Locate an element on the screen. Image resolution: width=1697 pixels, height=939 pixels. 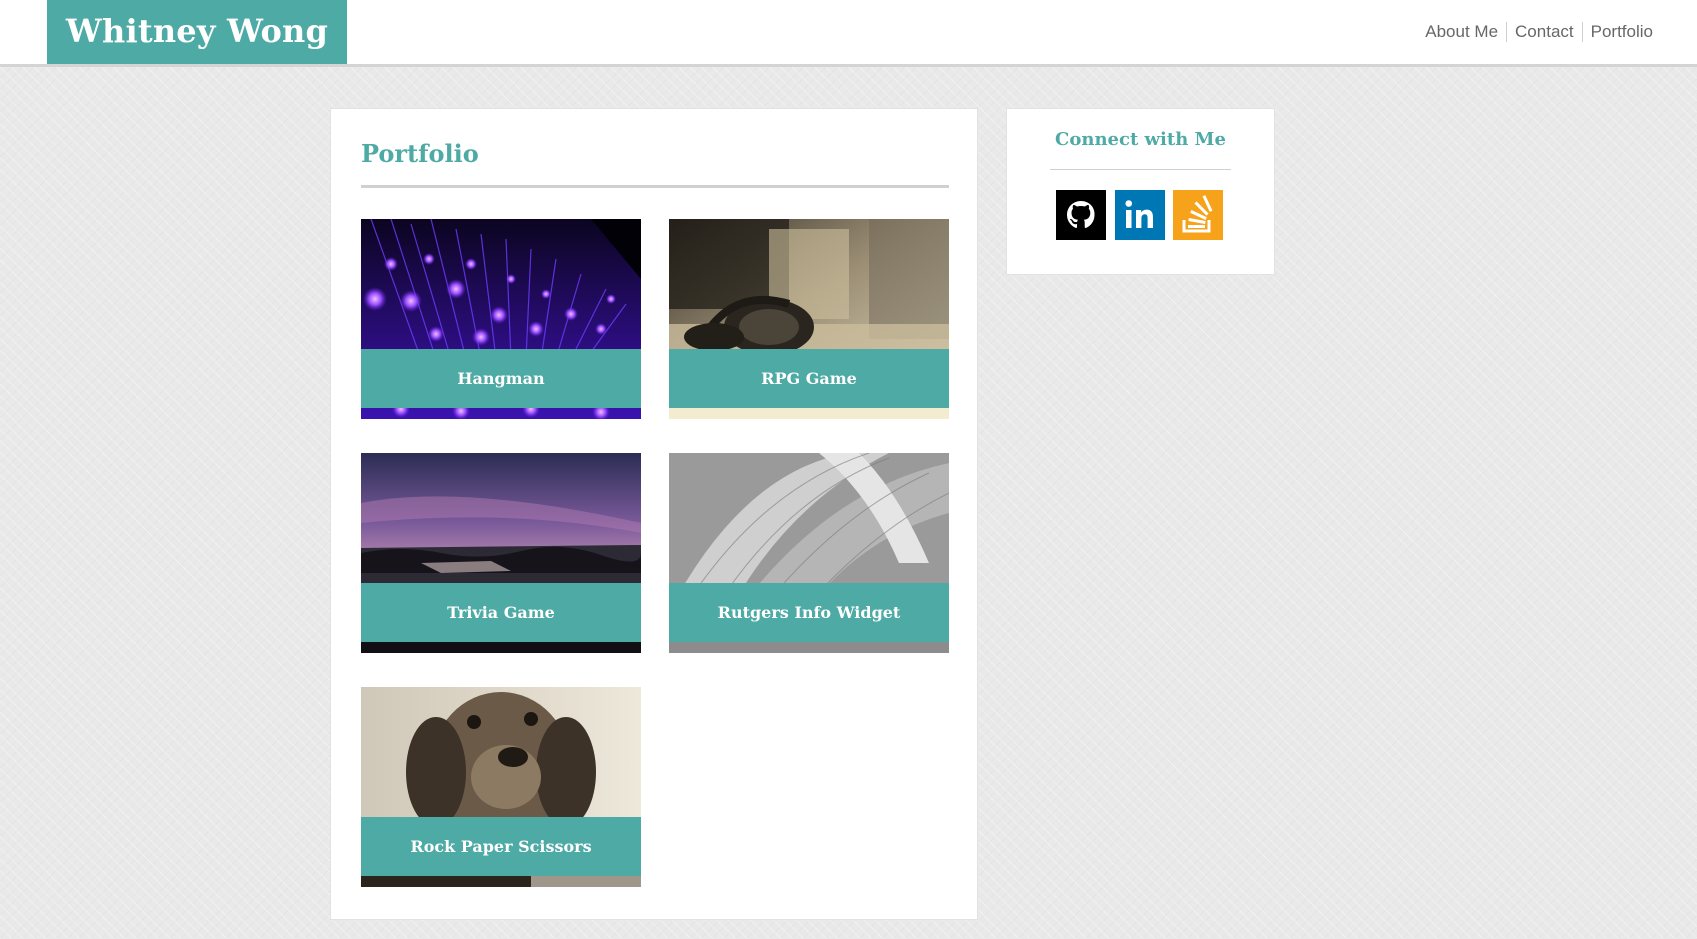
site-brand-link: Whitney Wong is located at coordinates (197, 32).